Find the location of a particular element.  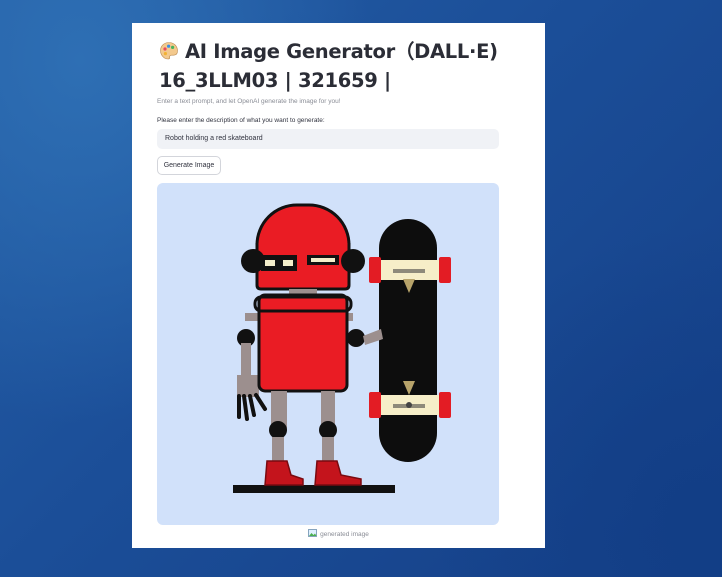

ground-bar is located at coordinates (314, 489).